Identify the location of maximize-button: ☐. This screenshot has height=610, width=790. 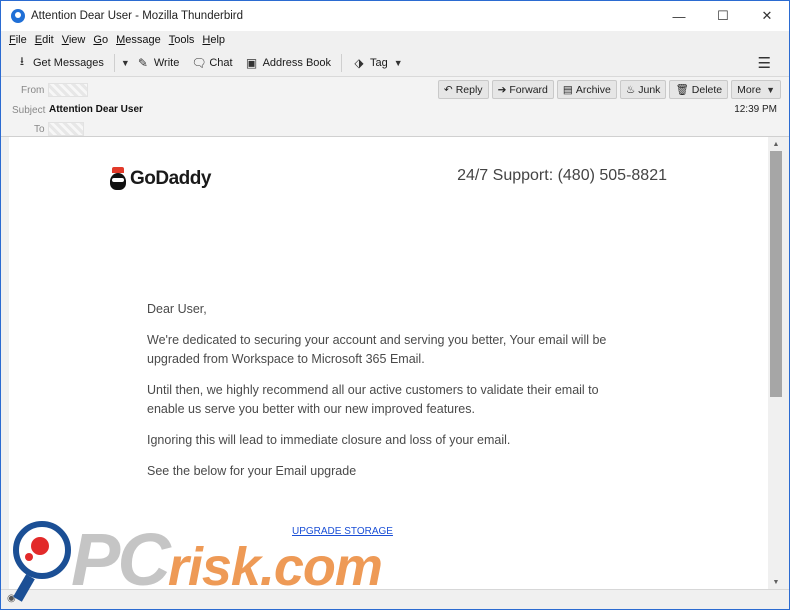
(723, 16).